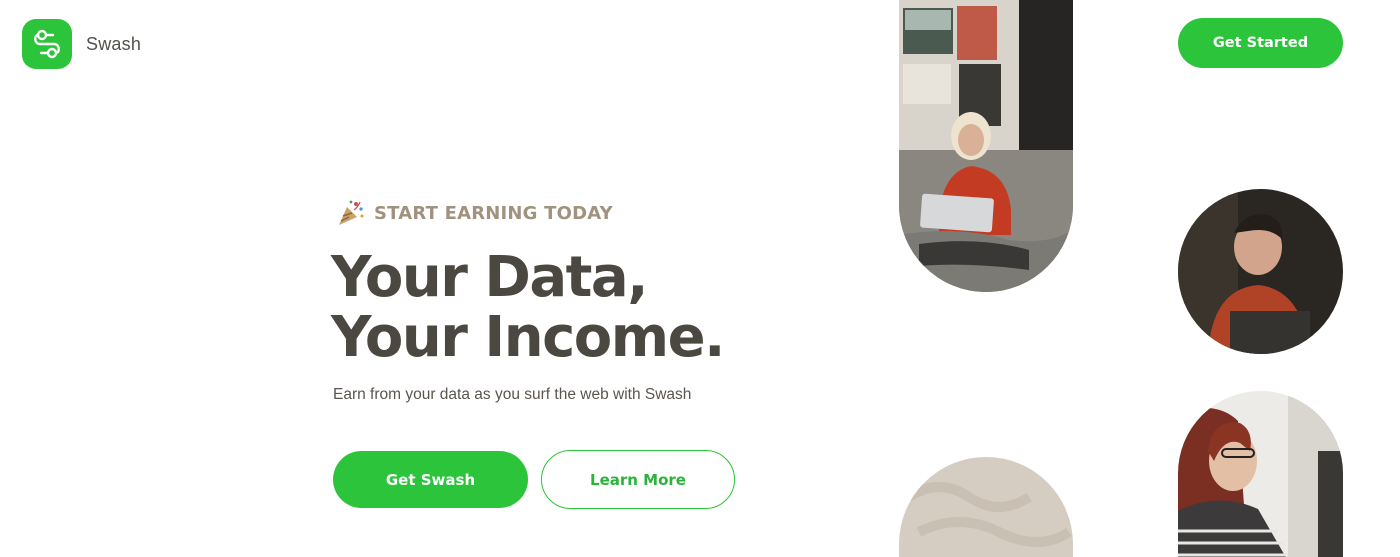 The image size is (1400, 557). Describe the element at coordinates (351, 212) in the screenshot. I see `party-popper-icon` at that location.